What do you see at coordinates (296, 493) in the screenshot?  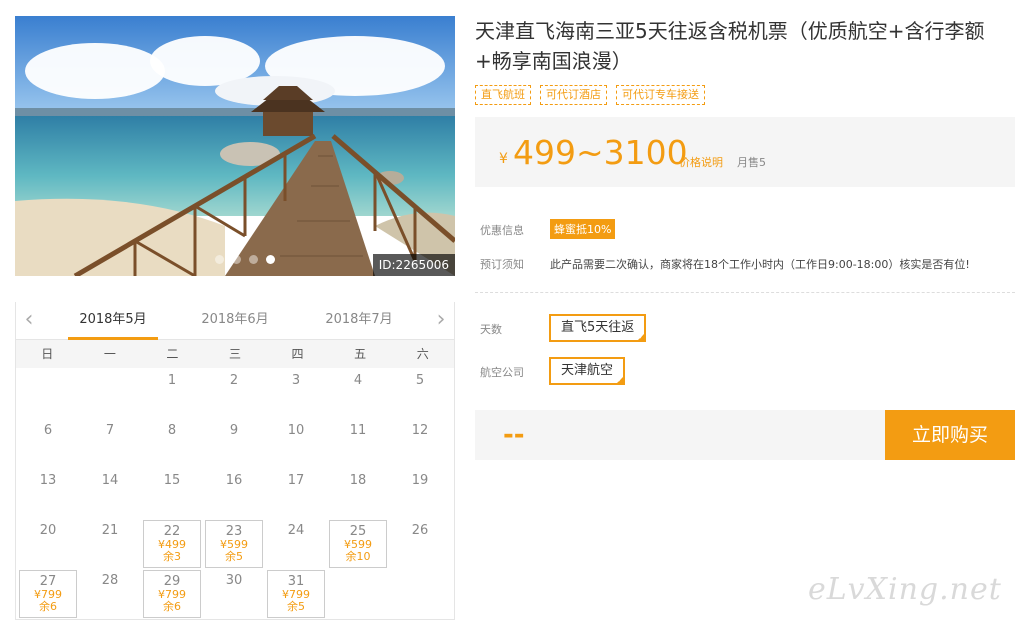 I see `calendar-day: 17` at bounding box center [296, 493].